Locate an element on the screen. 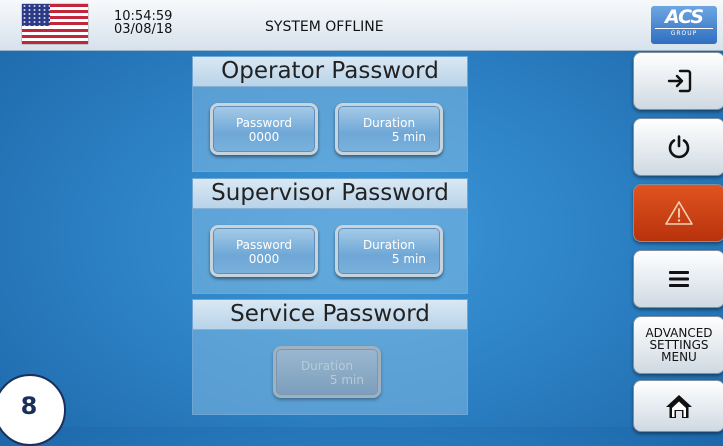  advanced-settings-menu-button: ADVANCED SETTINGS MENU is located at coordinates (678, 345).